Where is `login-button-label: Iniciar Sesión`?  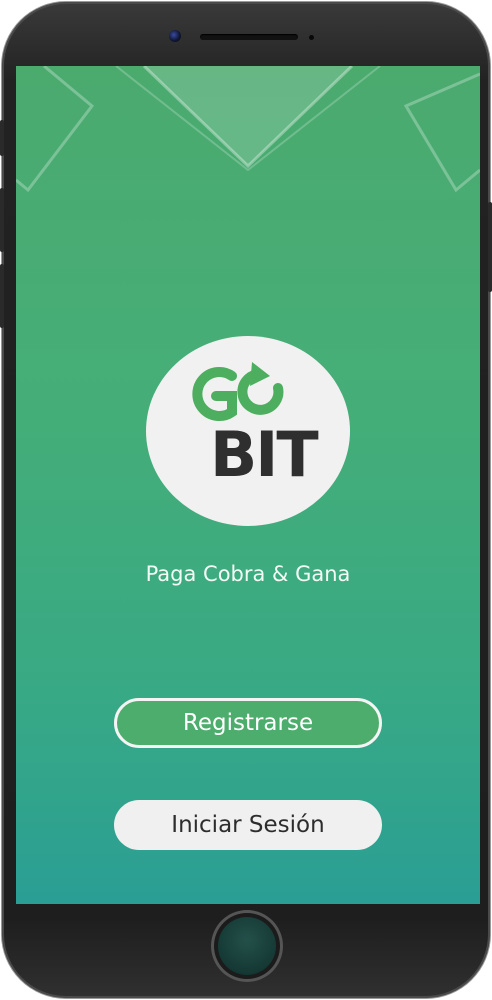
login-button-label: Iniciar Sesión is located at coordinates (248, 825).